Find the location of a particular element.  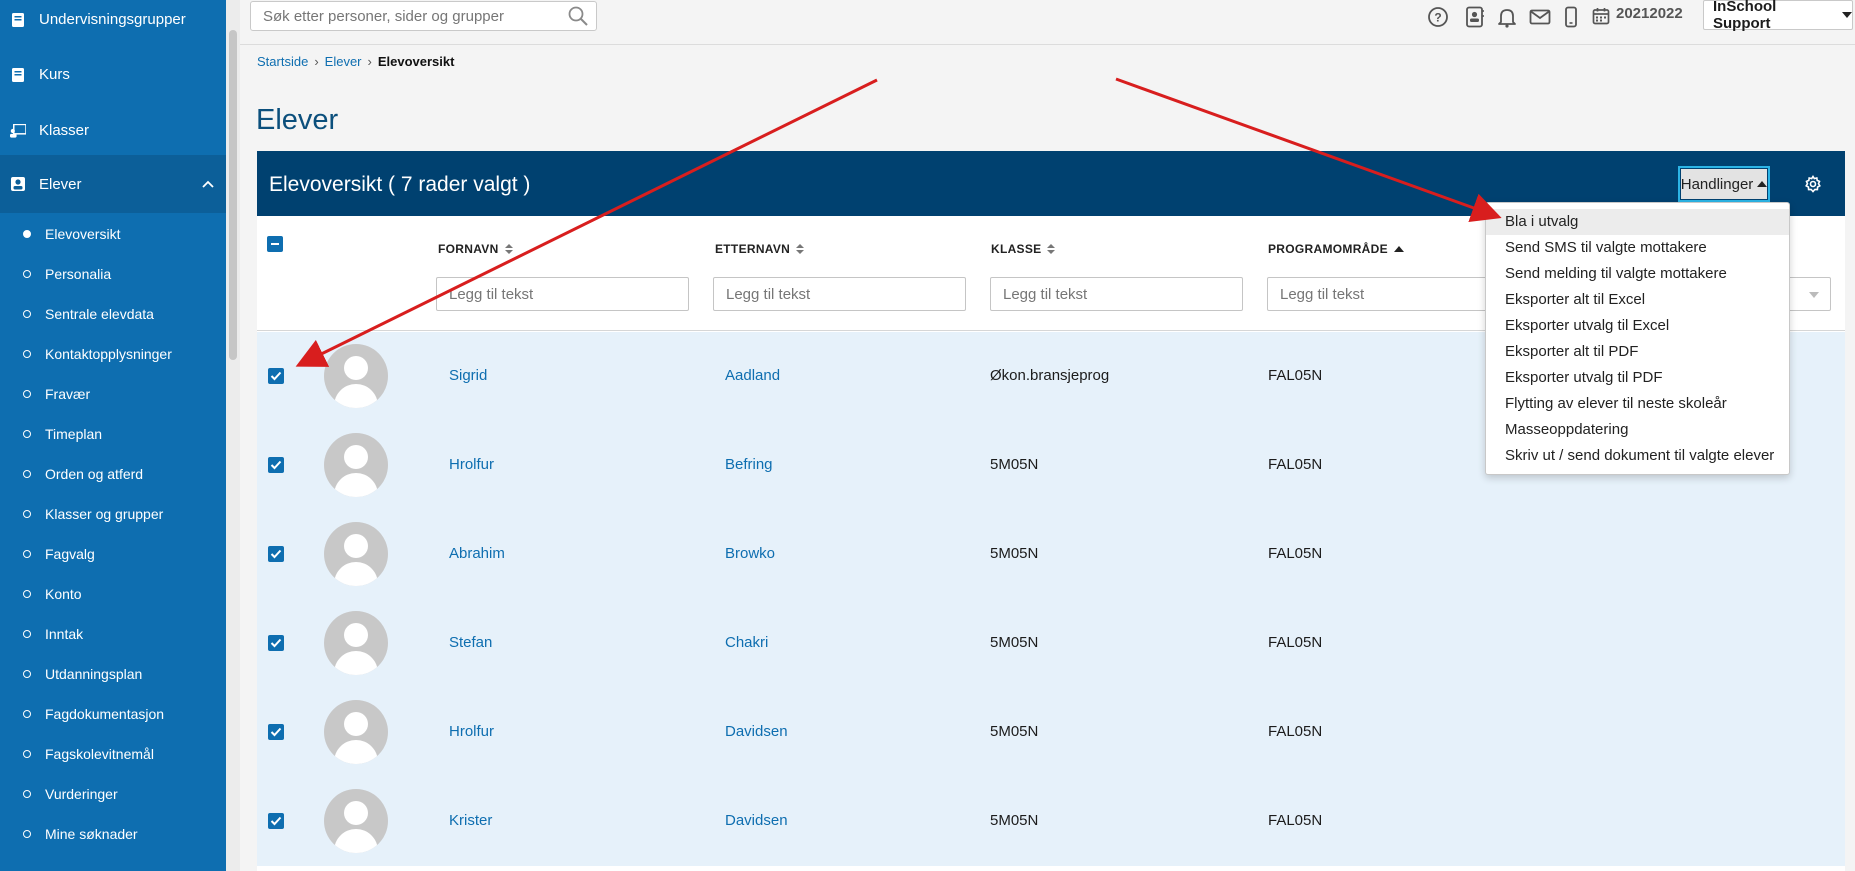

search-icon is located at coordinates (578, 18).